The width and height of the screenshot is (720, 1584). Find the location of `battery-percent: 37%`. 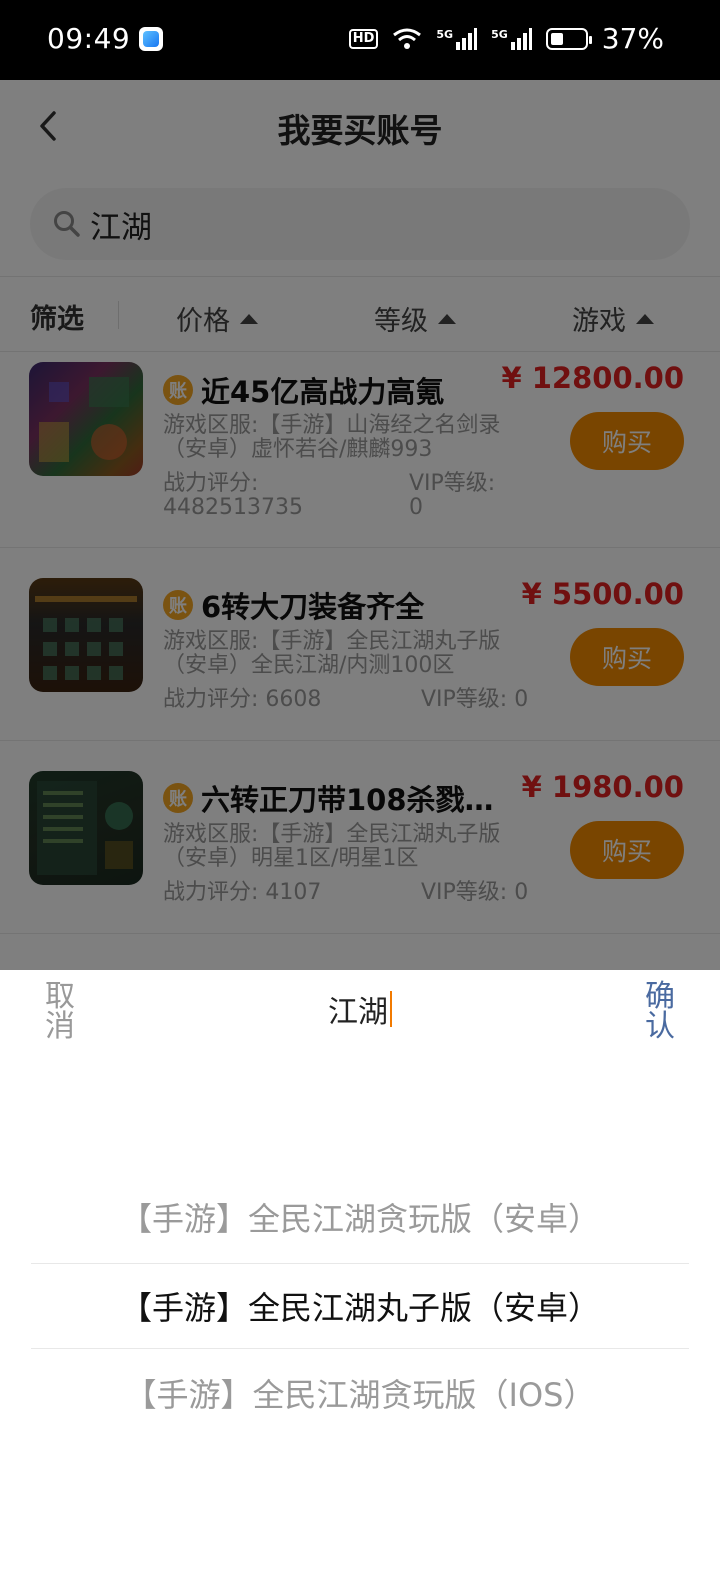

battery-percent: 37% is located at coordinates (632, 38).